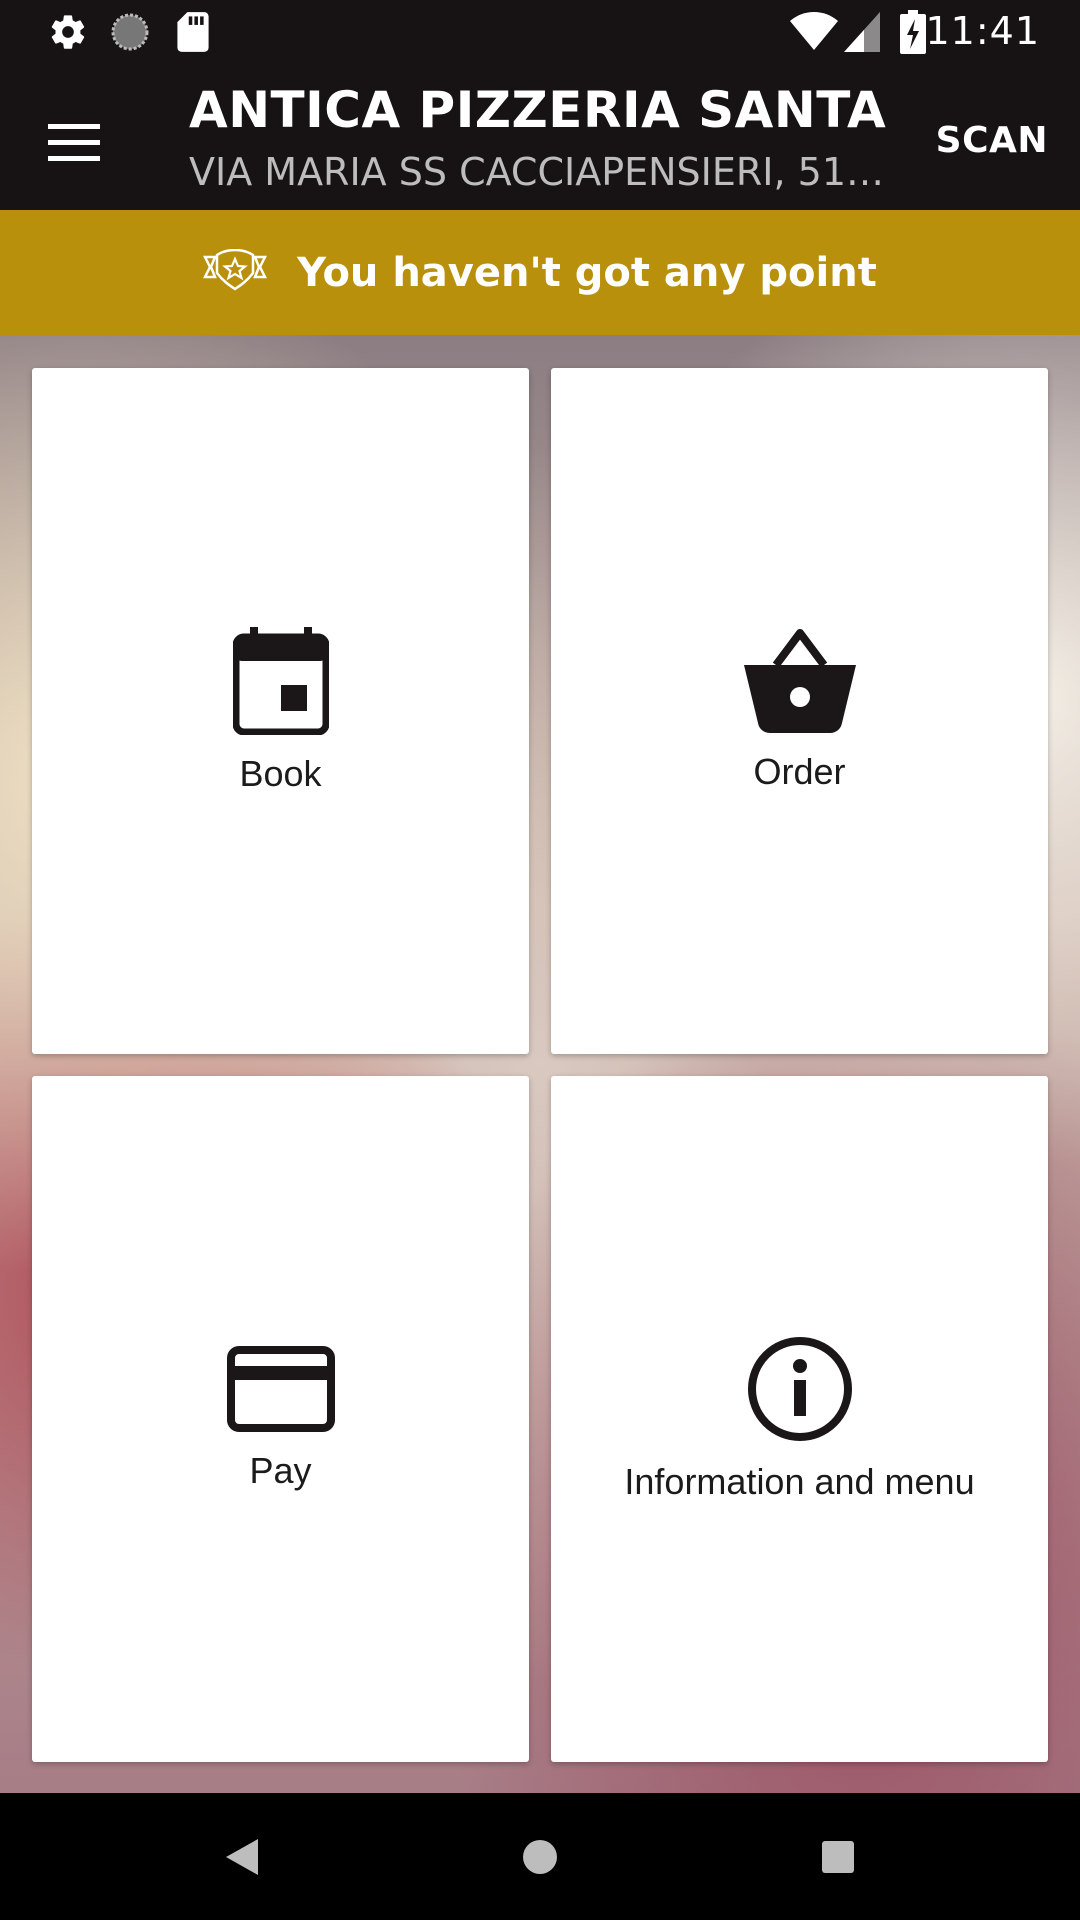 This screenshot has height=1920, width=1080. What do you see at coordinates (800, 681) in the screenshot?
I see `basket-icon` at bounding box center [800, 681].